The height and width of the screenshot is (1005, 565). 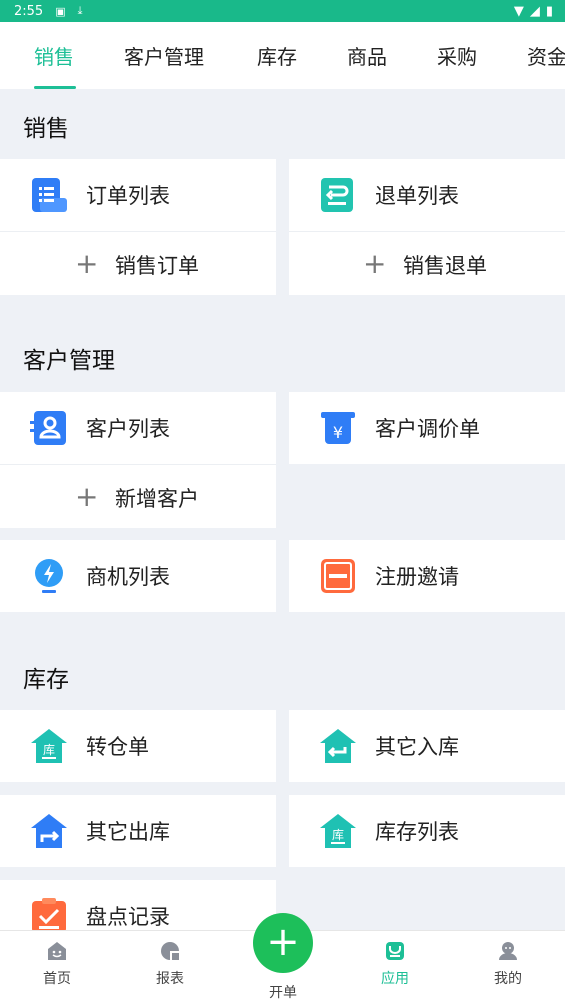 I want to click on nav-reports-label: 报表, so click(x=170, y=979).